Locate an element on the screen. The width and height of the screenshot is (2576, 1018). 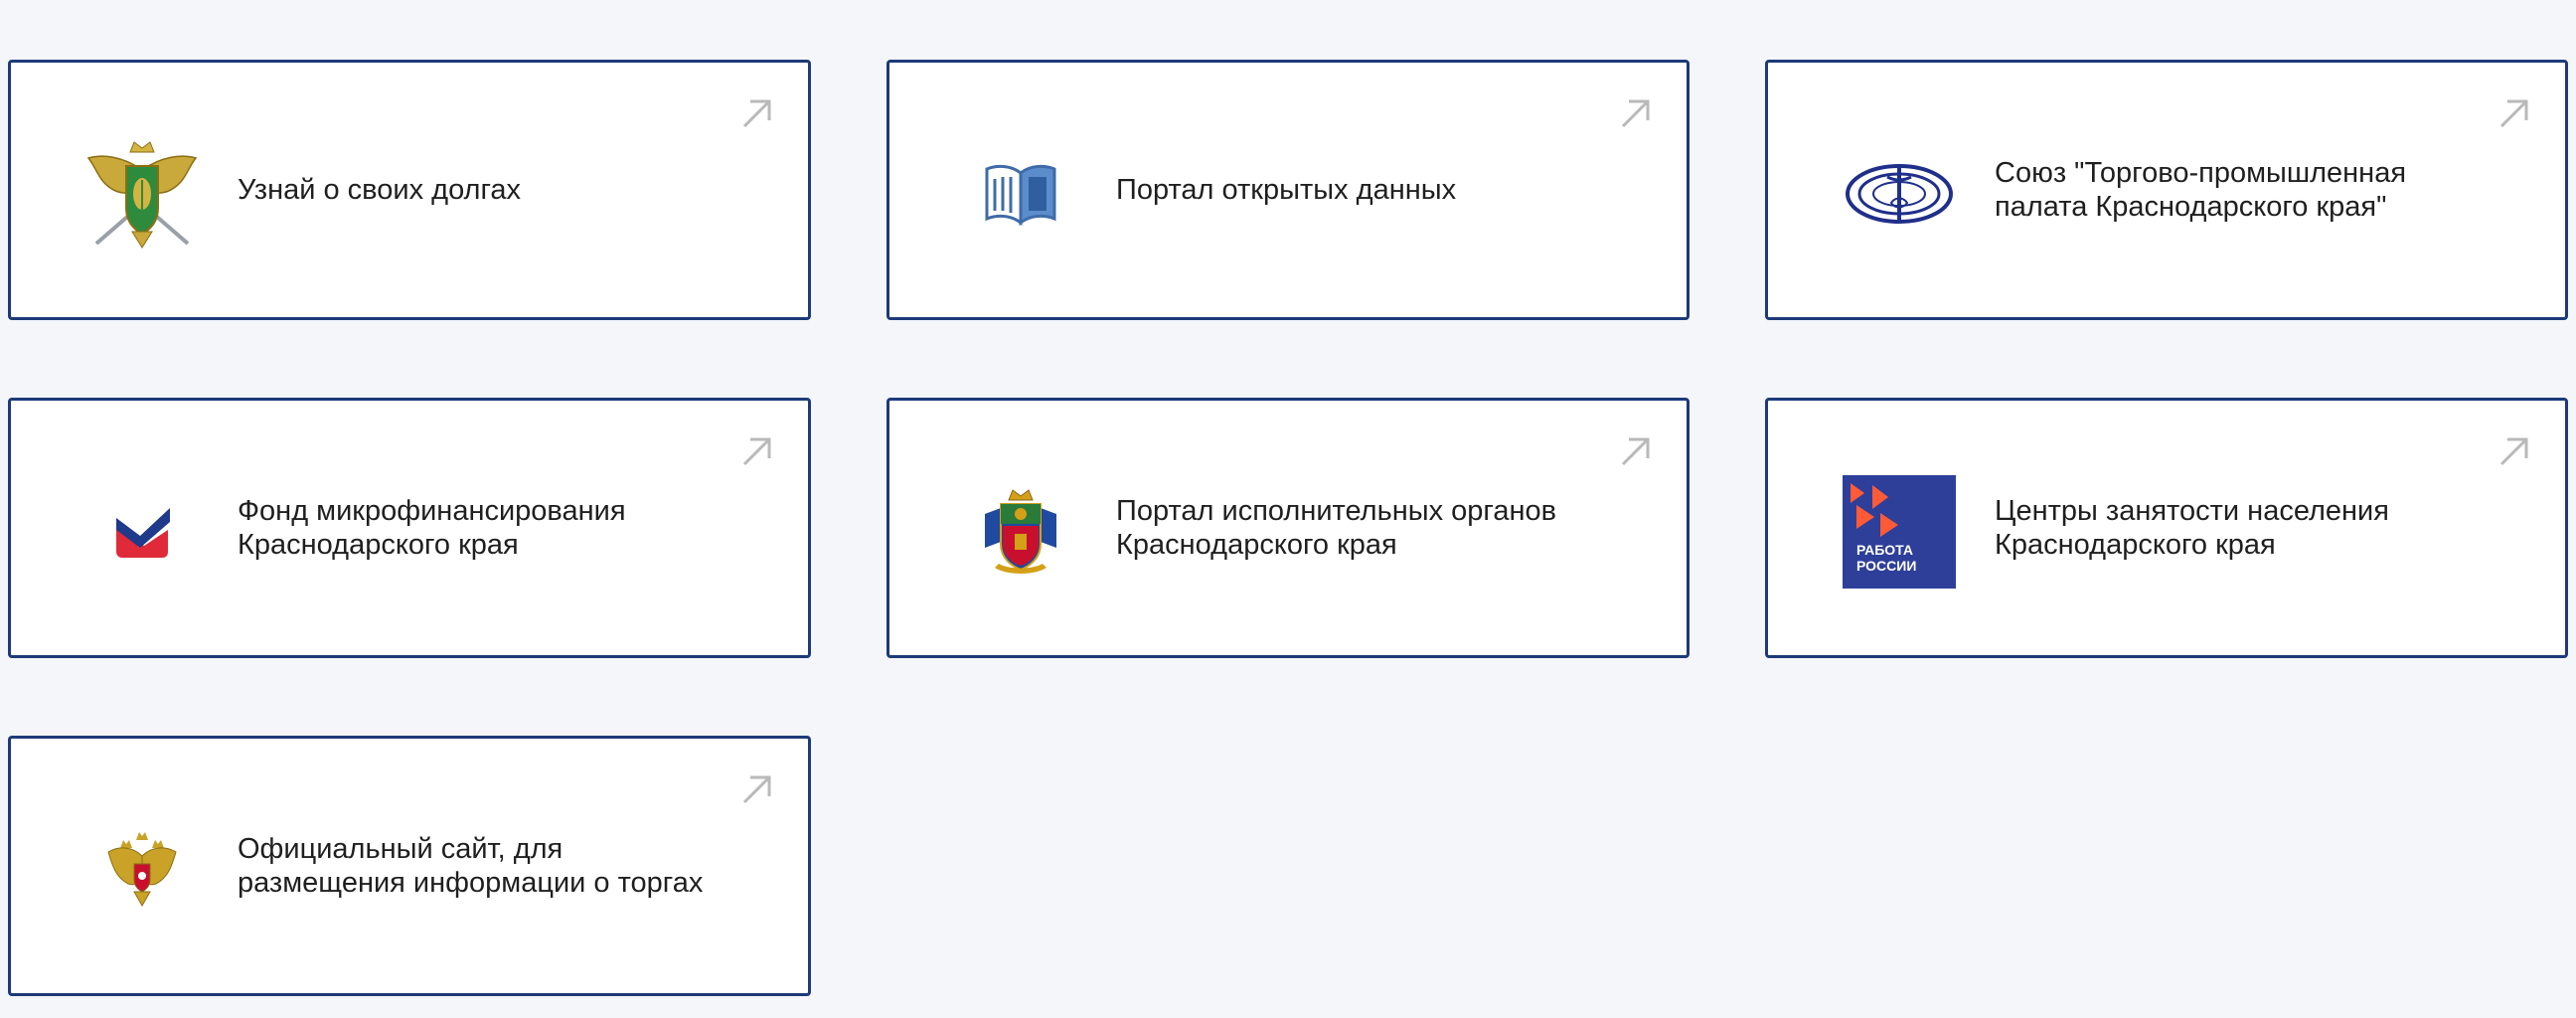
card-label: Узнай о своих долгах is located at coordinates (380, 190).